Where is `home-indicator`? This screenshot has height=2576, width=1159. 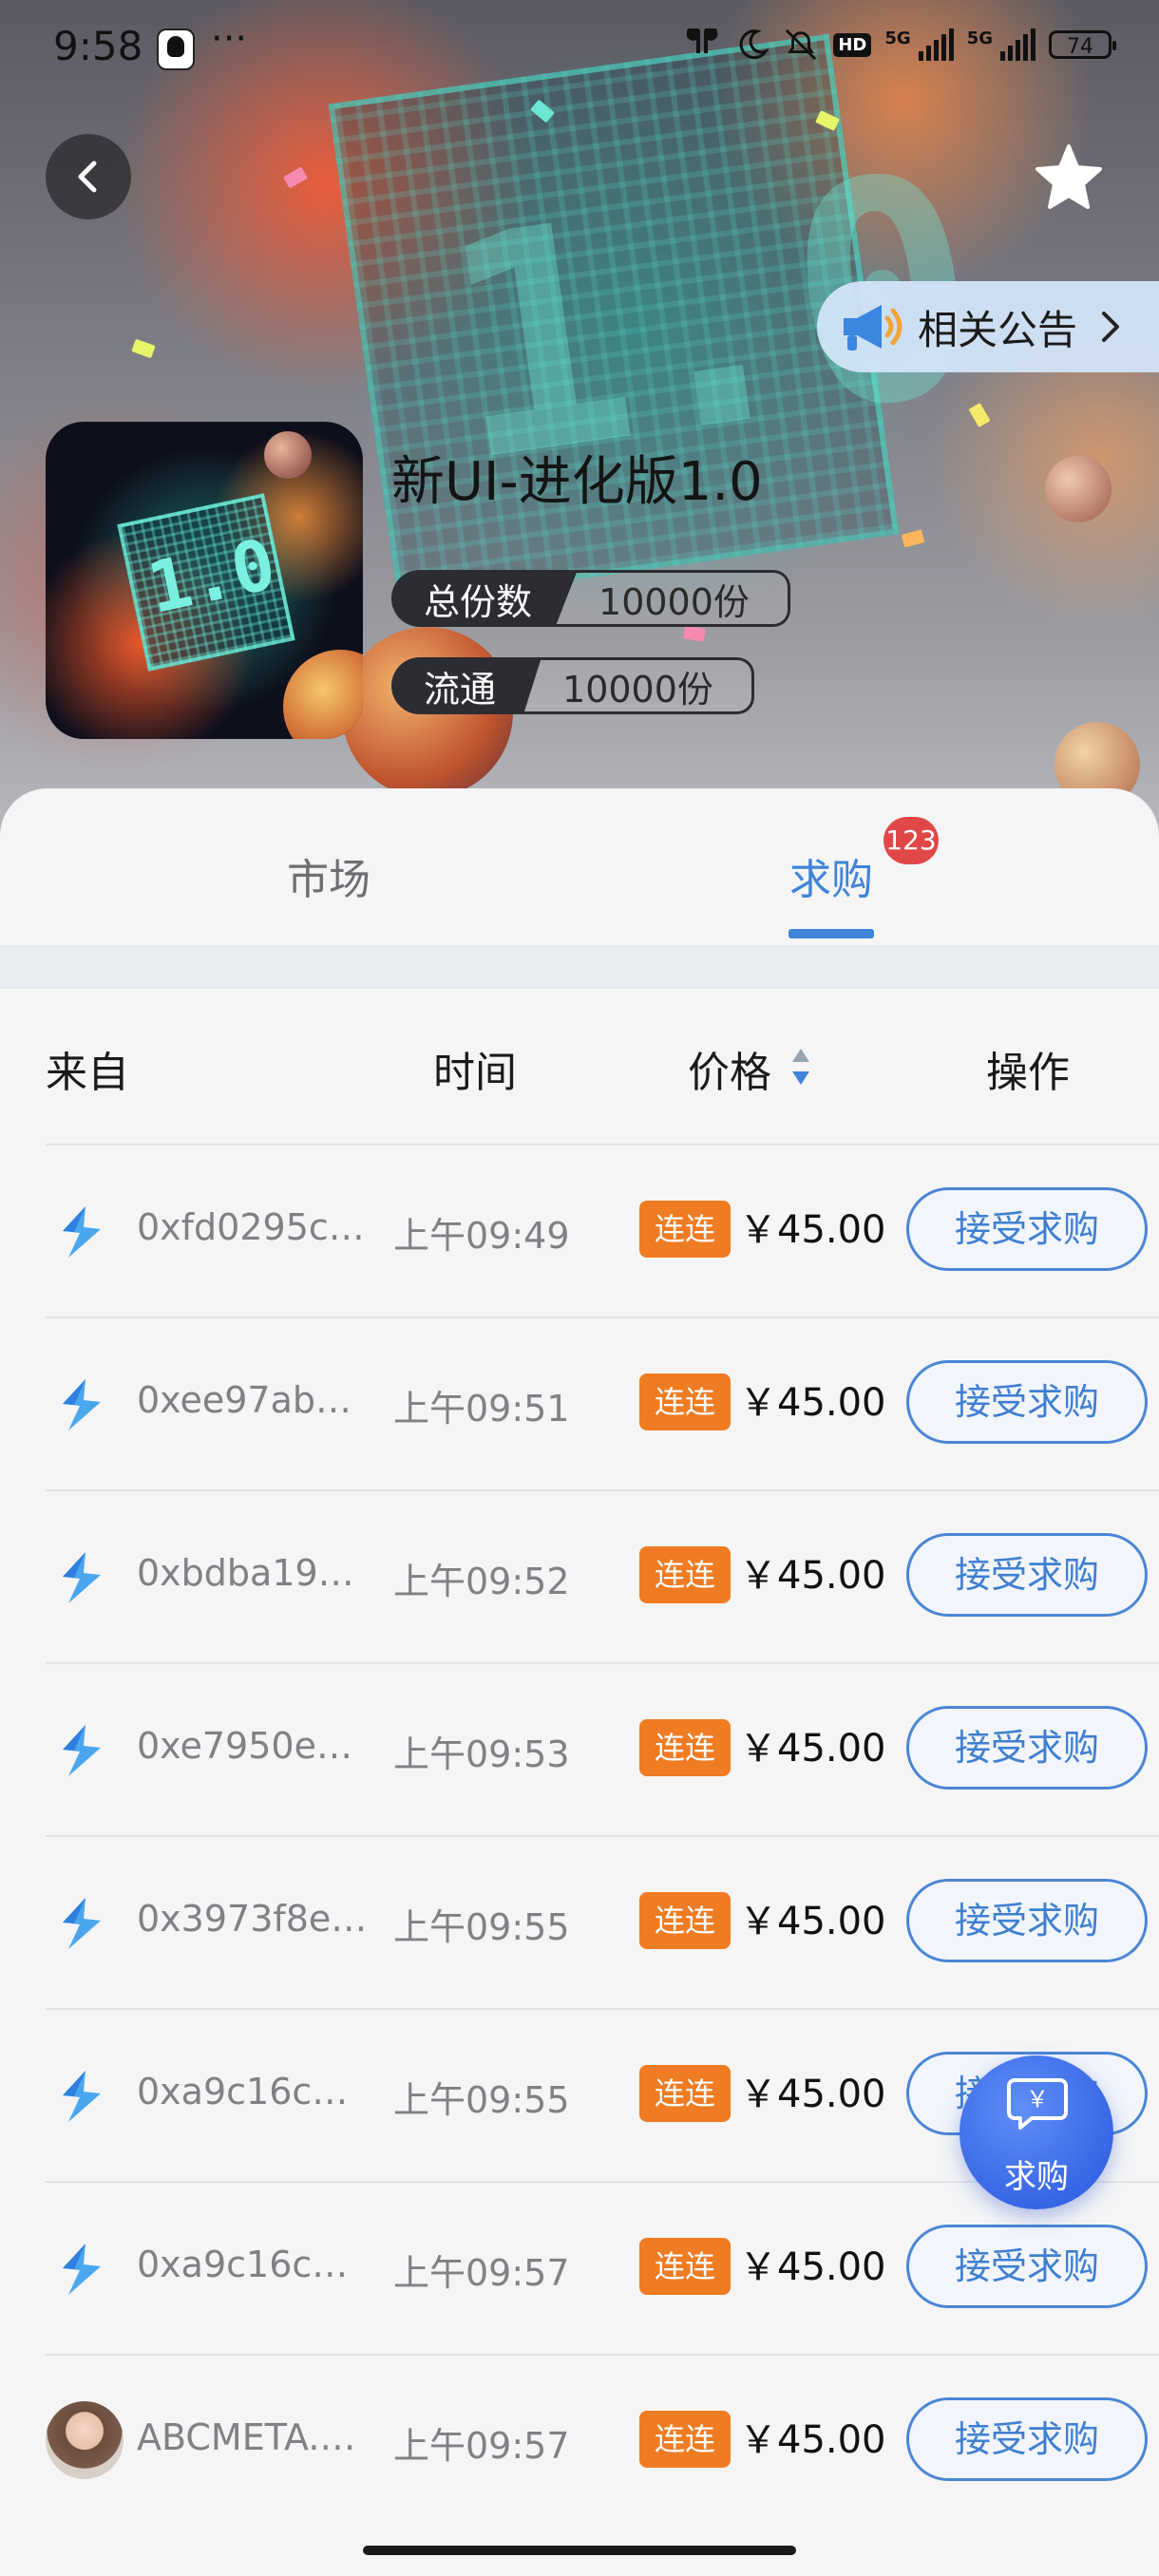
home-indicator is located at coordinates (579, 2550).